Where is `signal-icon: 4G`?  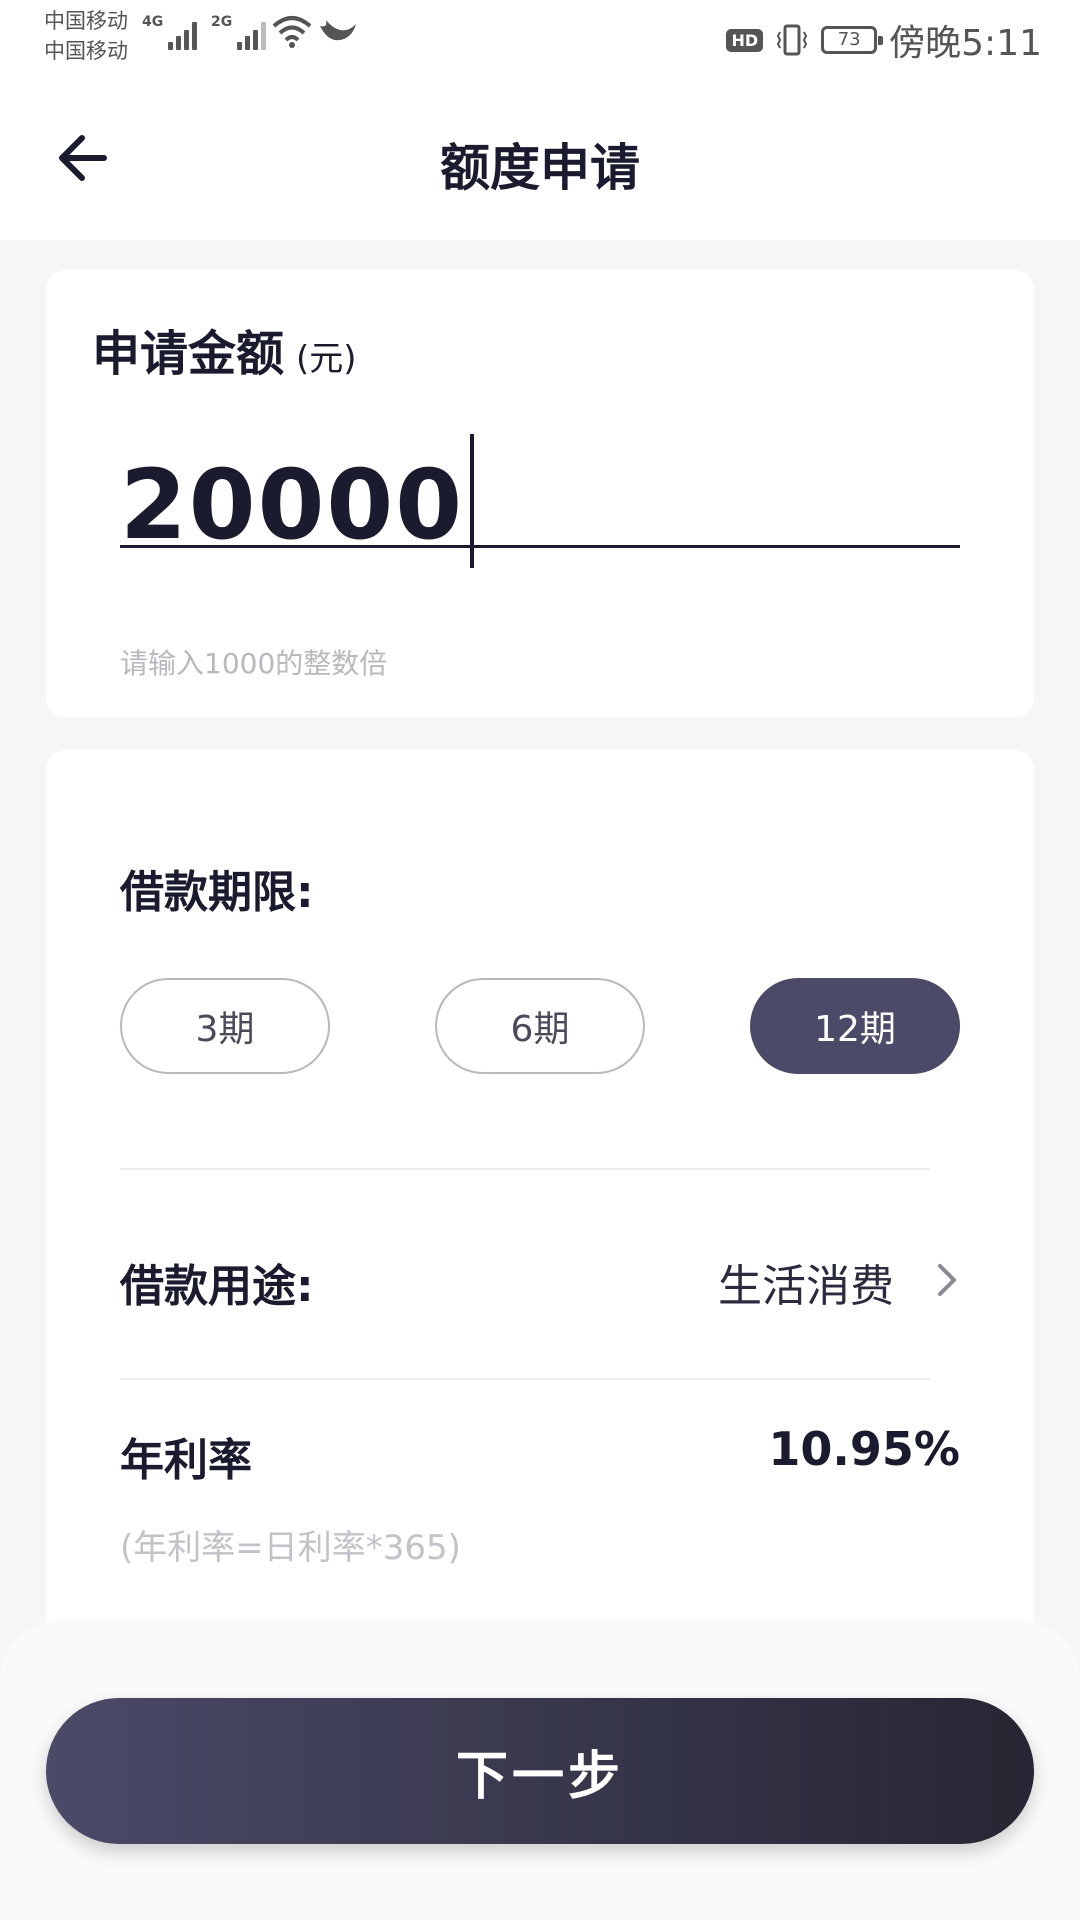
signal-icon: 4G is located at coordinates (169, 32).